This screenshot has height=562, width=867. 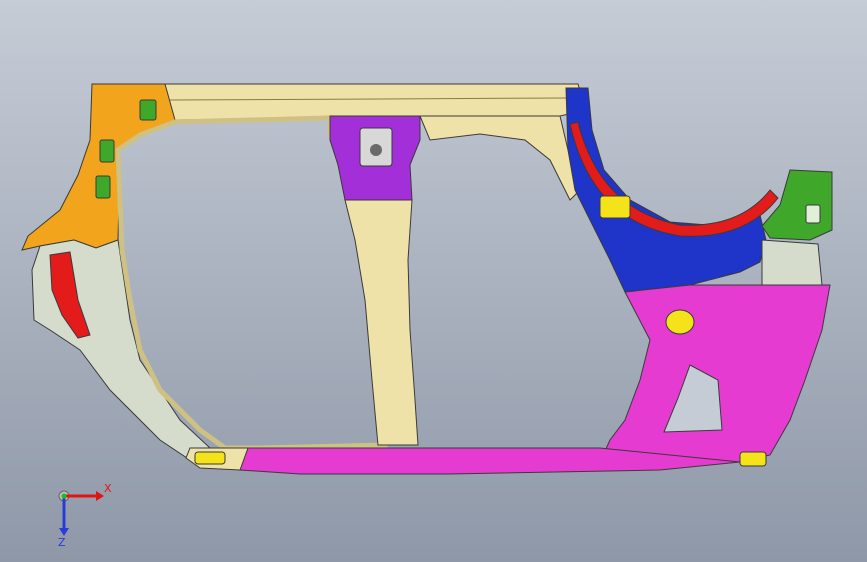 I want to click on y-axis-dot, so click(x=64, y=496).